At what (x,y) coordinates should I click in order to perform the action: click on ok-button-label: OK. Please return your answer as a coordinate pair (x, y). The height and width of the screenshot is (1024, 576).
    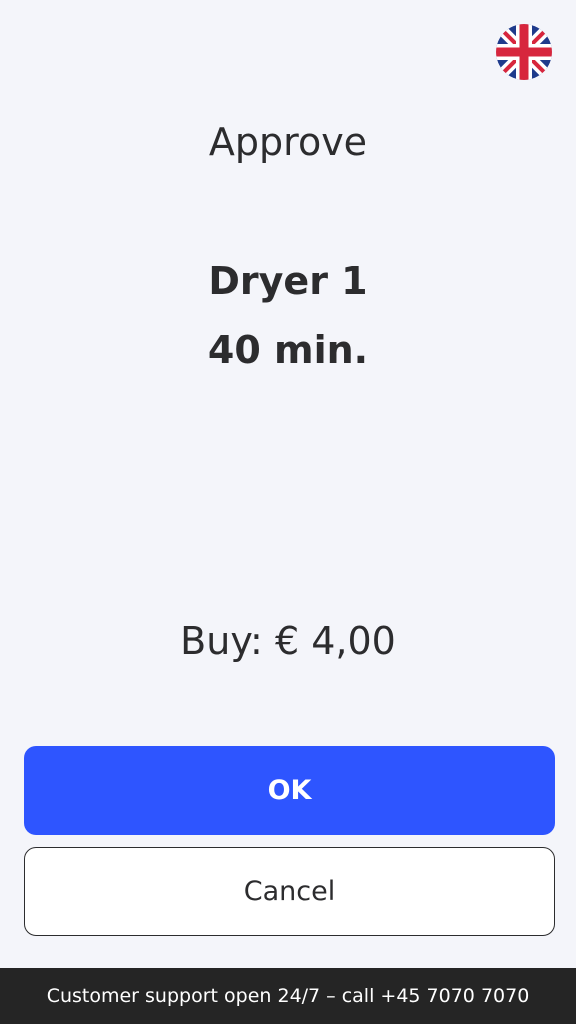
    Looking at the image, I should click on (289, 790).